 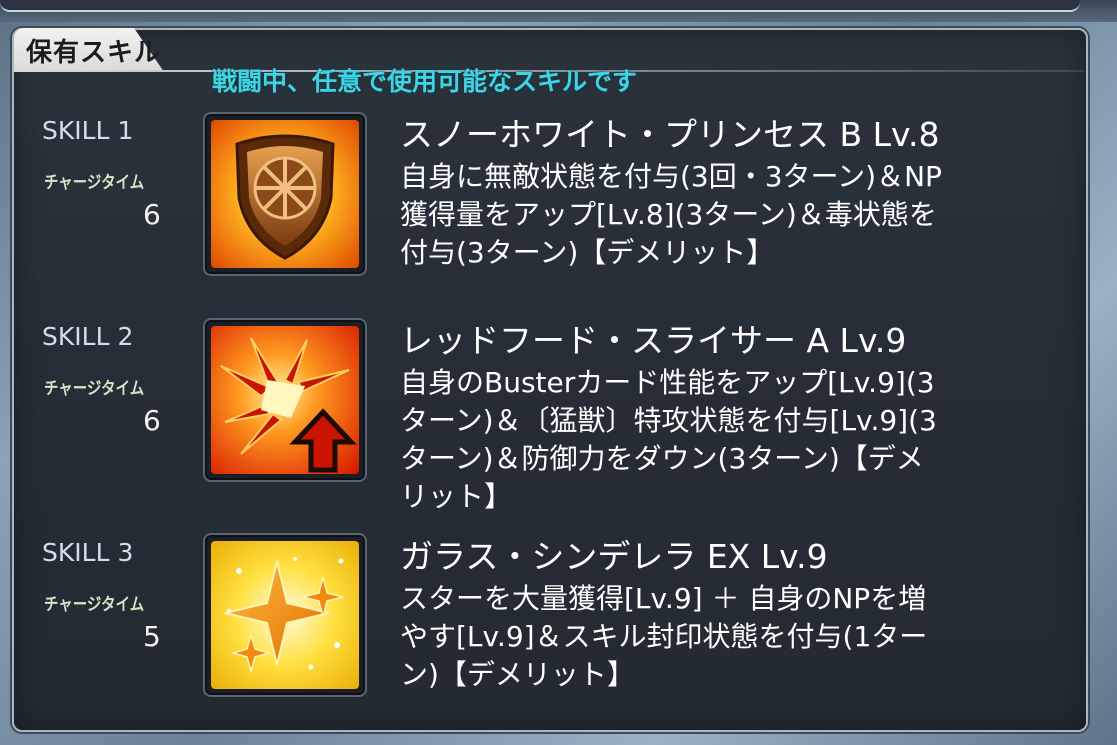 I want to click on panel-subtitle: 戦闘中、任意で使用可能なスキルです, so click(x=425, y=81).